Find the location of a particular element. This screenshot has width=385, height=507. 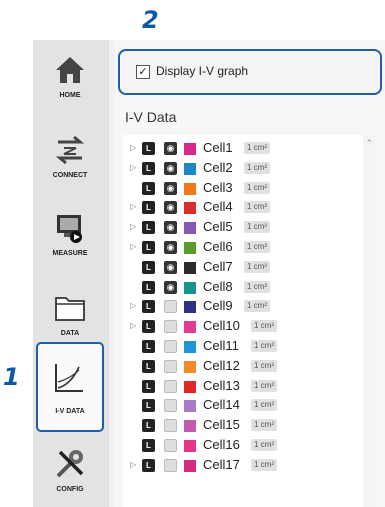

cell-row: L Cell13 1 cm² is located at coordinates (243, 386).